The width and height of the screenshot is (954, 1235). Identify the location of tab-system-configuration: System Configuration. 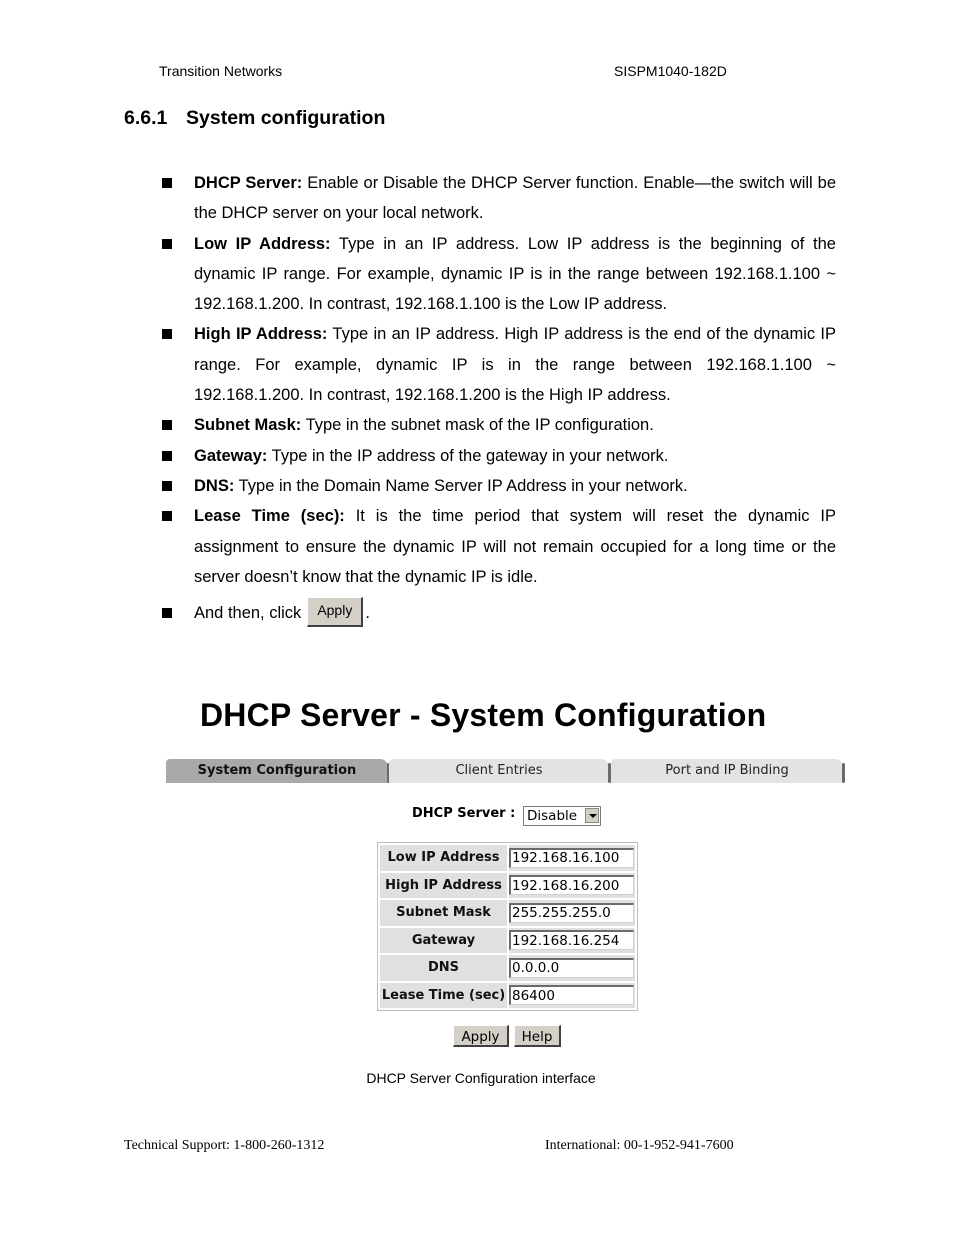
(278, 771).